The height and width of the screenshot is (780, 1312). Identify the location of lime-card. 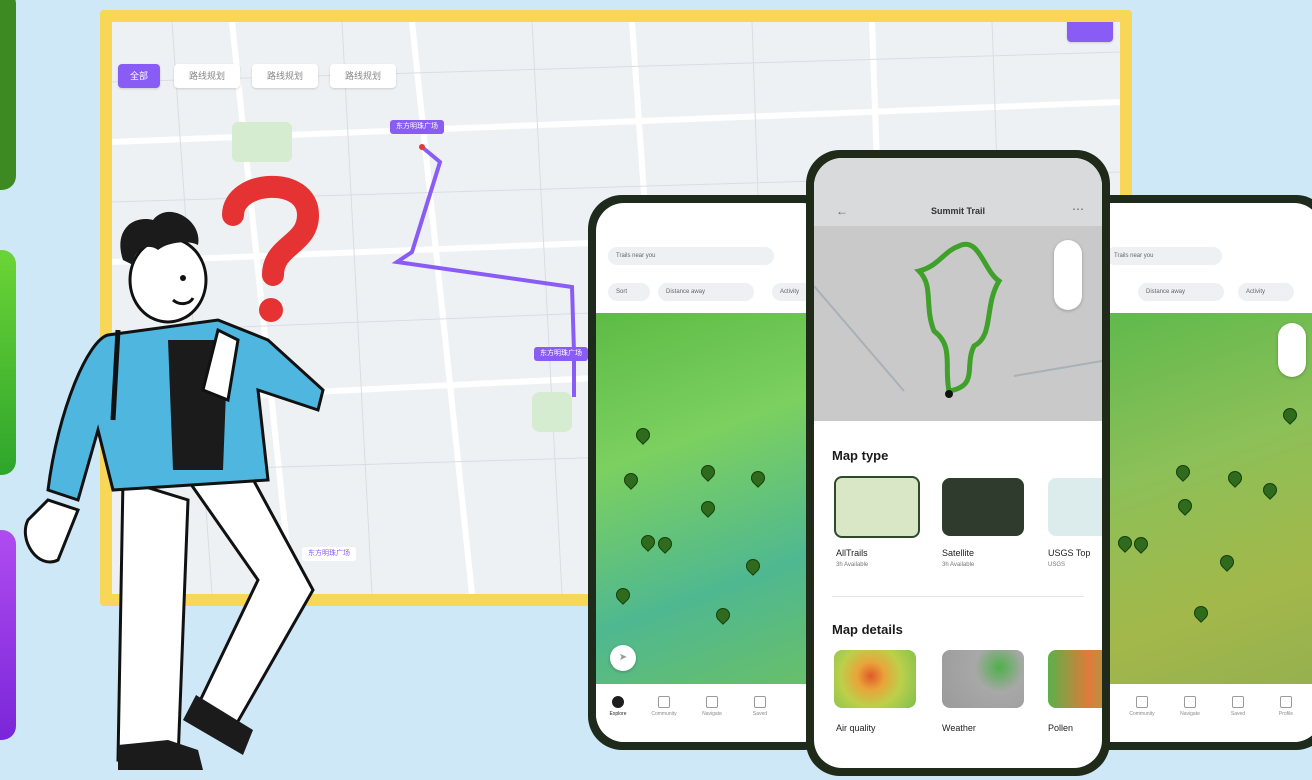
(8, 362).